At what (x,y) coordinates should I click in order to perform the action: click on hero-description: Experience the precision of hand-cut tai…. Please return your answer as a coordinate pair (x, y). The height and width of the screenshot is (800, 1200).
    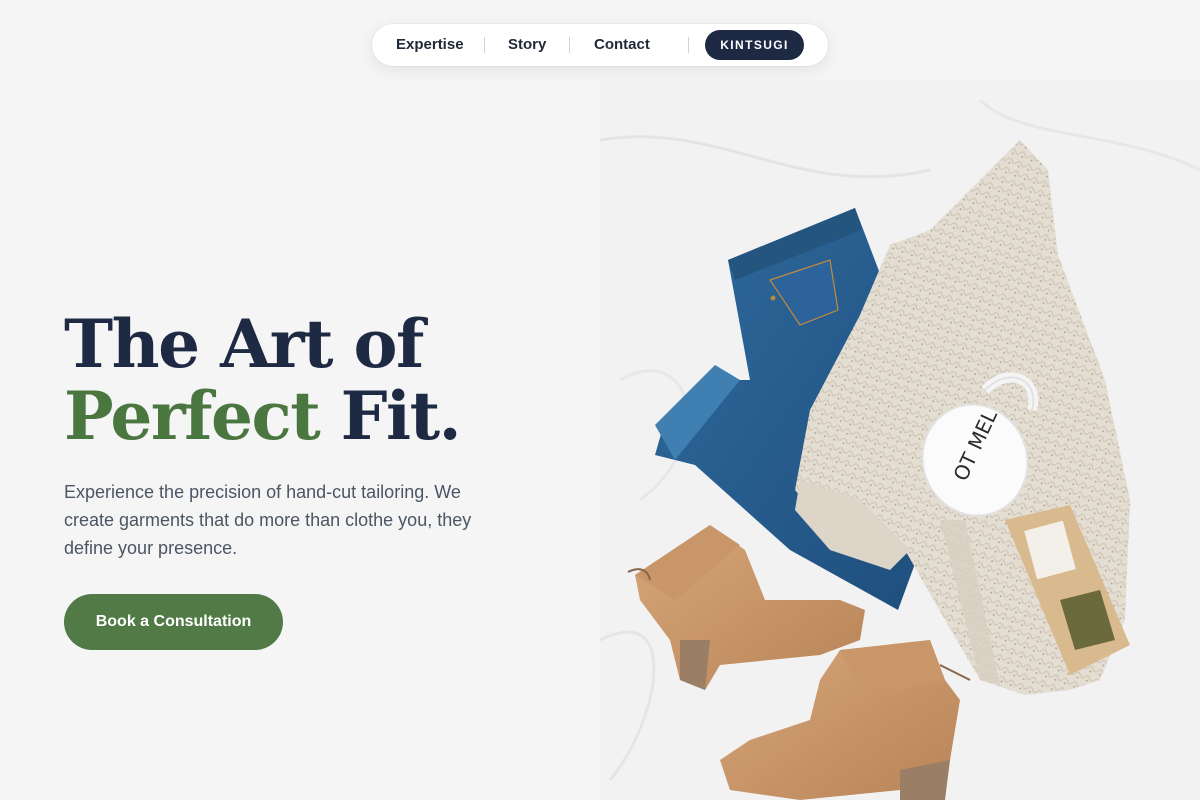
    Looking at the image, I should click on (268, 520).